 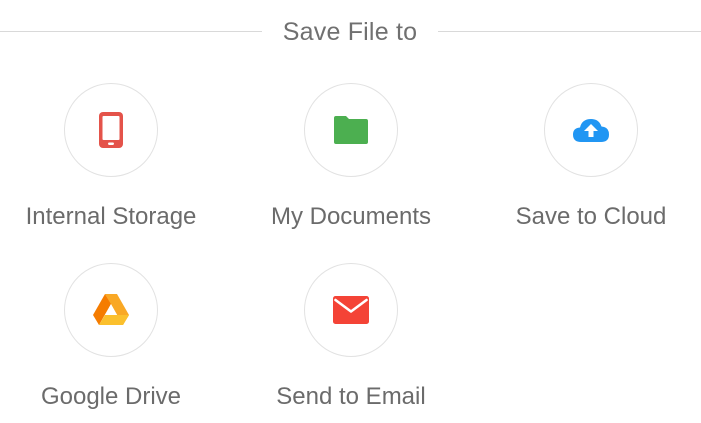 I want to click on google-drive-button, so click(x=111, y=310).